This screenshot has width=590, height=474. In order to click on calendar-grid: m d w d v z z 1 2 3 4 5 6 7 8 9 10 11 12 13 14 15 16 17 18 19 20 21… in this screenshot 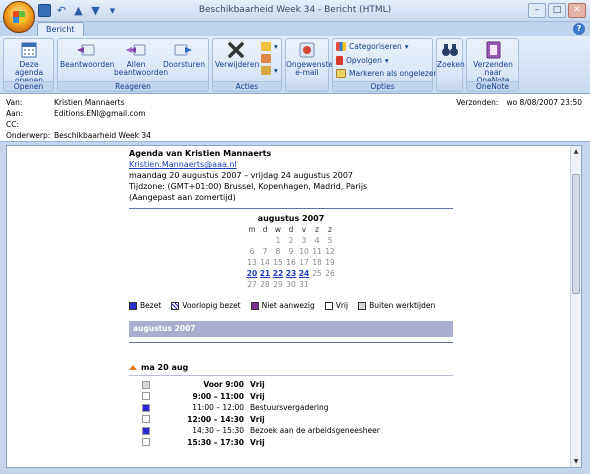, I will do `click(291, 257)`.